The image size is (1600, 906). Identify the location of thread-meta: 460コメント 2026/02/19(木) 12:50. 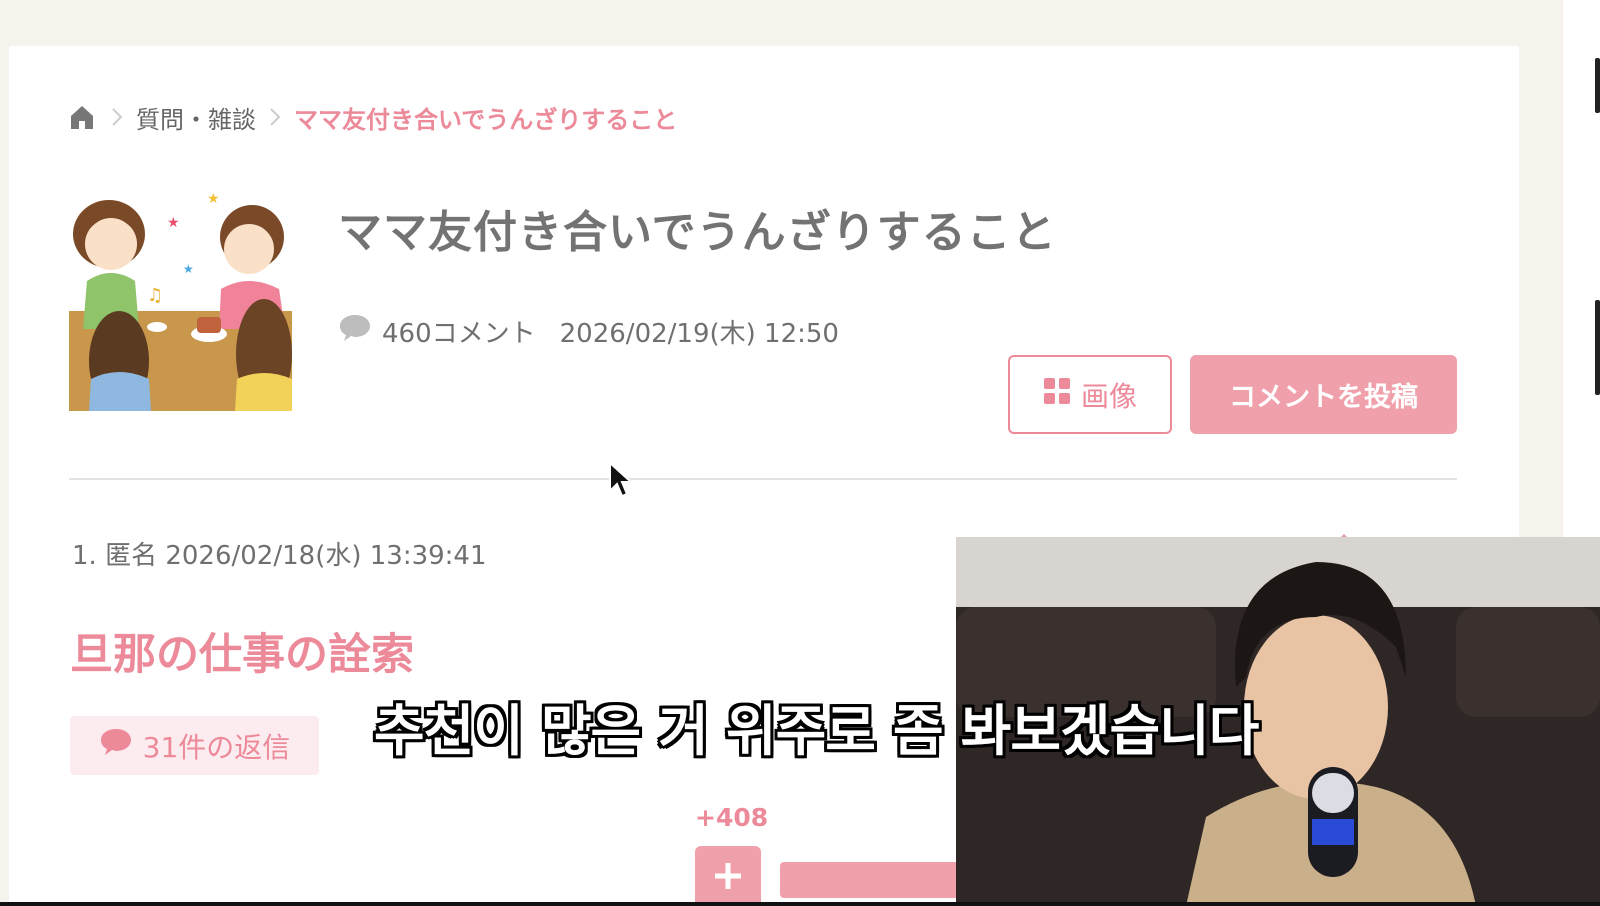
(588, 331).